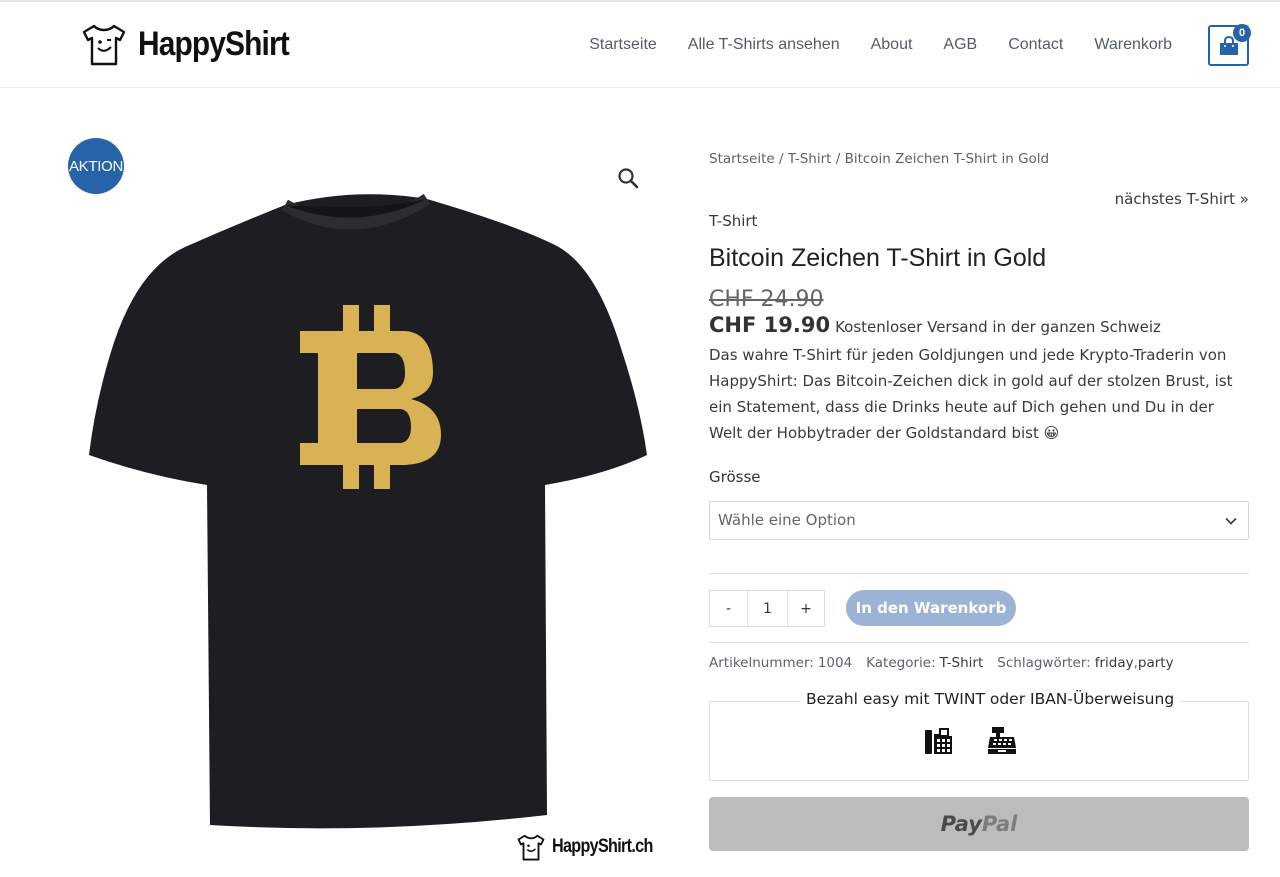 Image resolution: width=1280 pixels, height=877 pixels. What do you see at coordinates (735, 477) in the screenshot?
I see `size-label: Grösse` at bounding box center [735, 477].